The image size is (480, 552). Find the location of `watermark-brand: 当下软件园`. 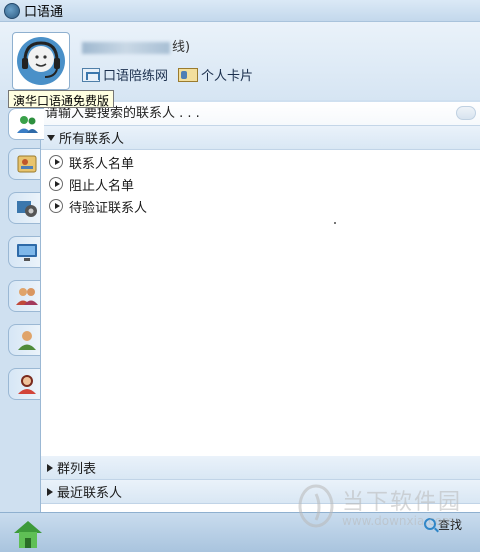

watermark-brand: 当下软件园 is located at coordinates (402, 502).